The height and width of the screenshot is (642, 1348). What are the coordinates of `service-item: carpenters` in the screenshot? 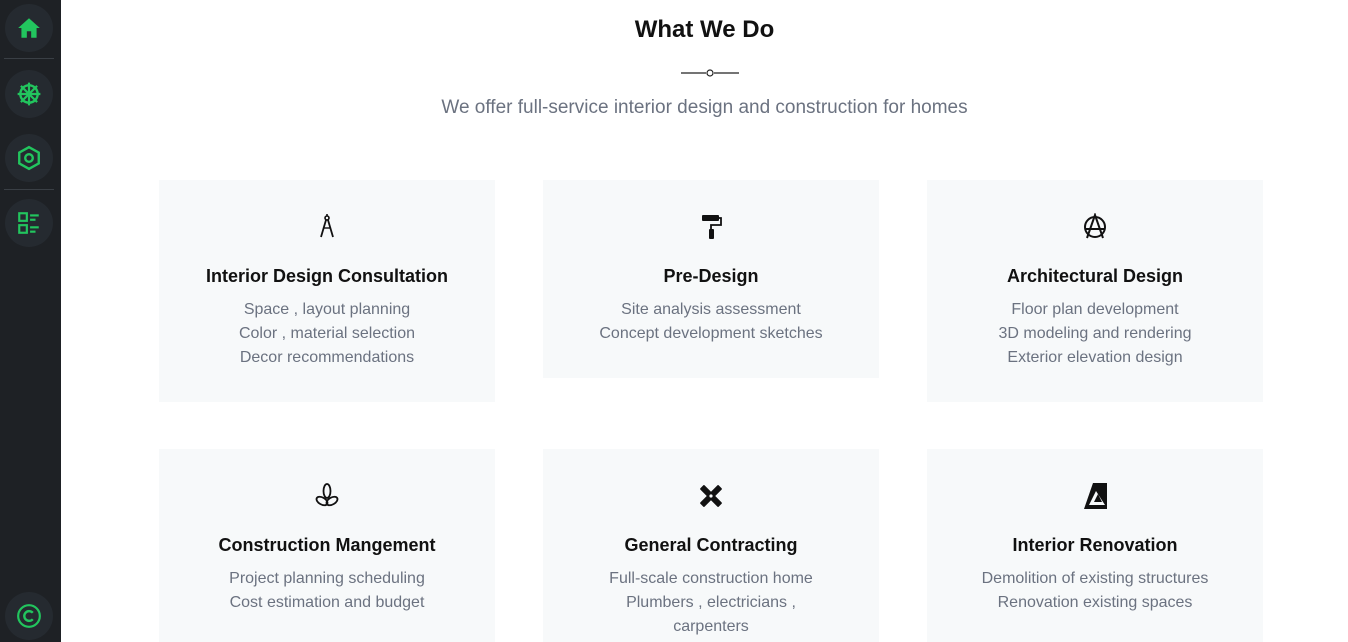 It's located at (711, 626).